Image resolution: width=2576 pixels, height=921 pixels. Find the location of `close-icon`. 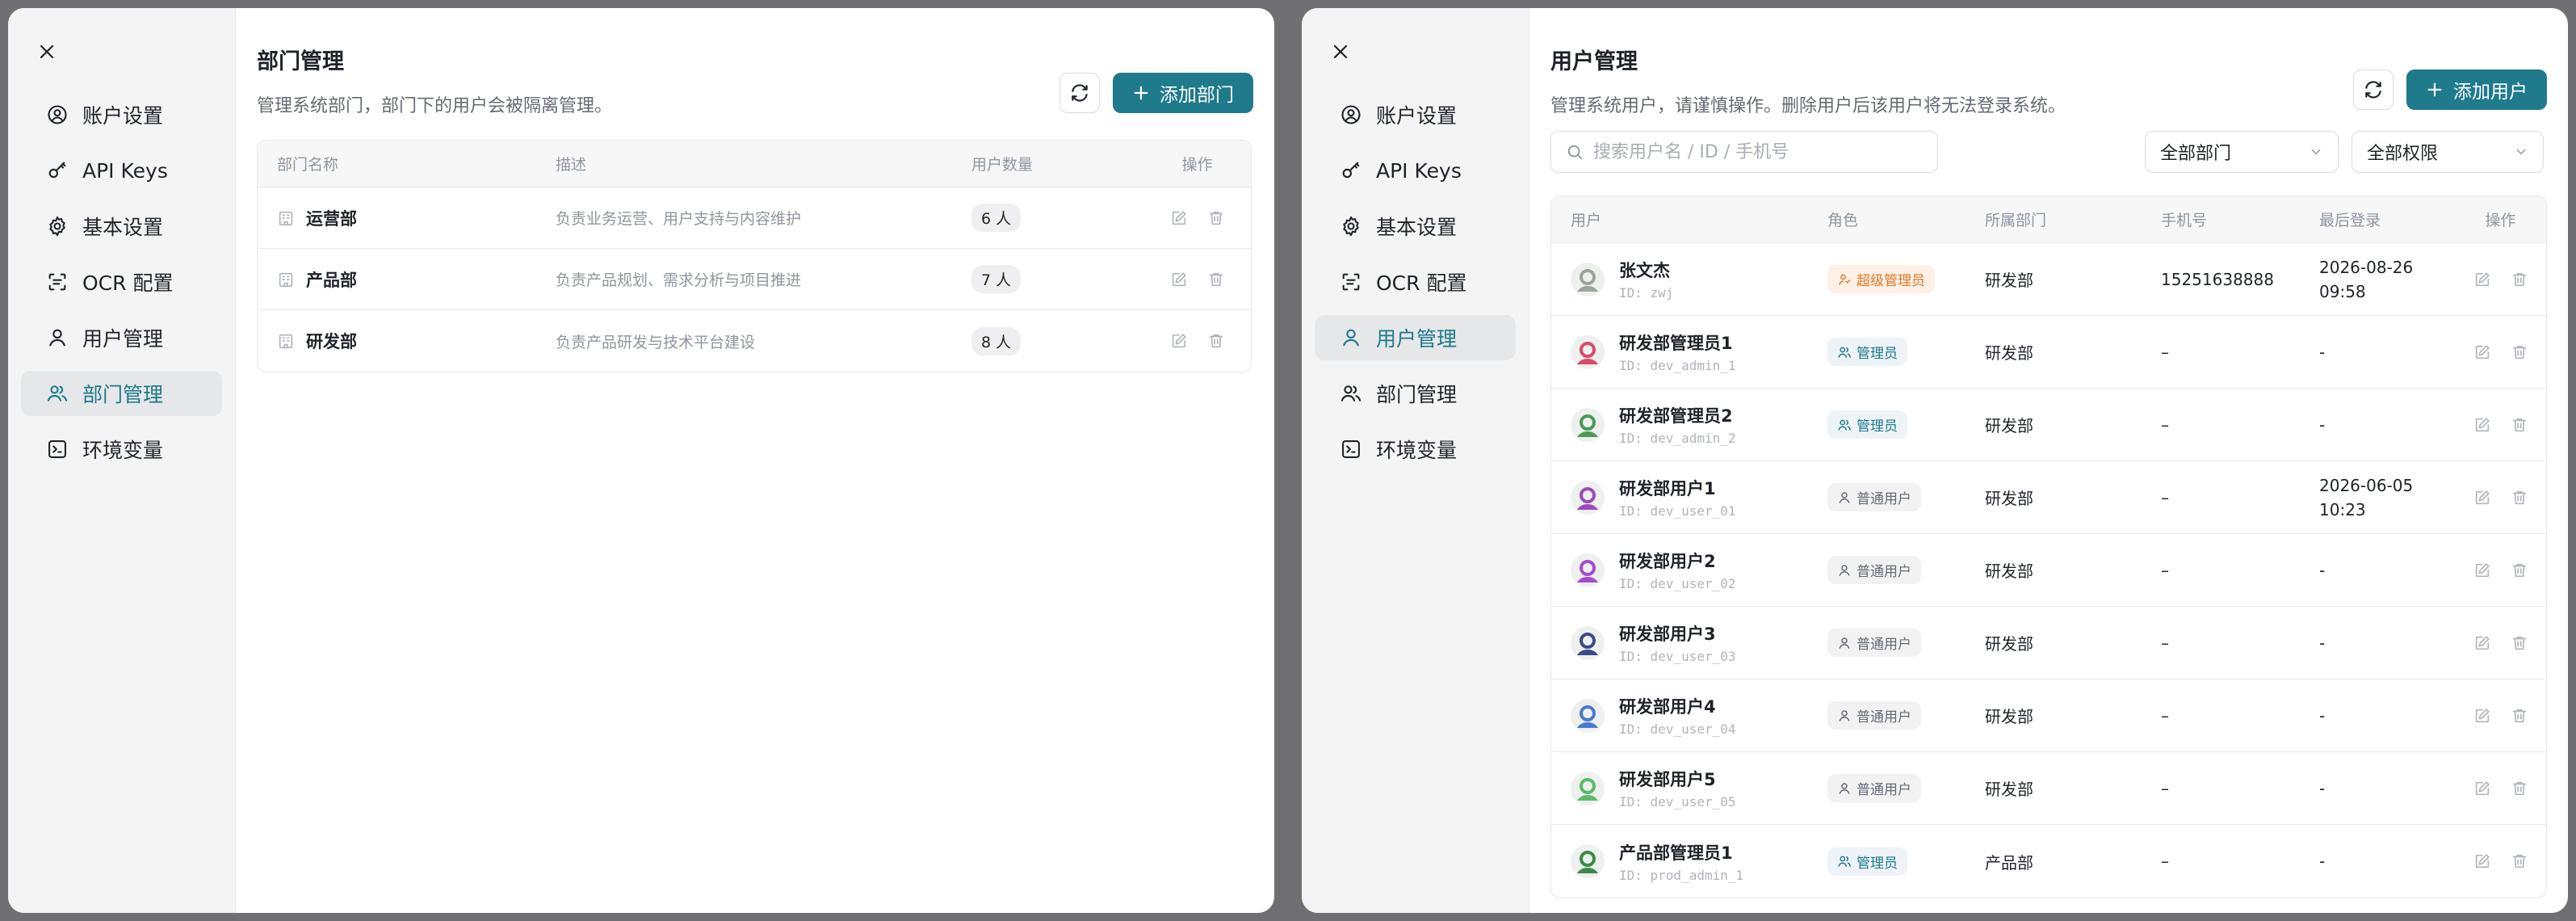

close-icon is located at coordinates (47, 51).